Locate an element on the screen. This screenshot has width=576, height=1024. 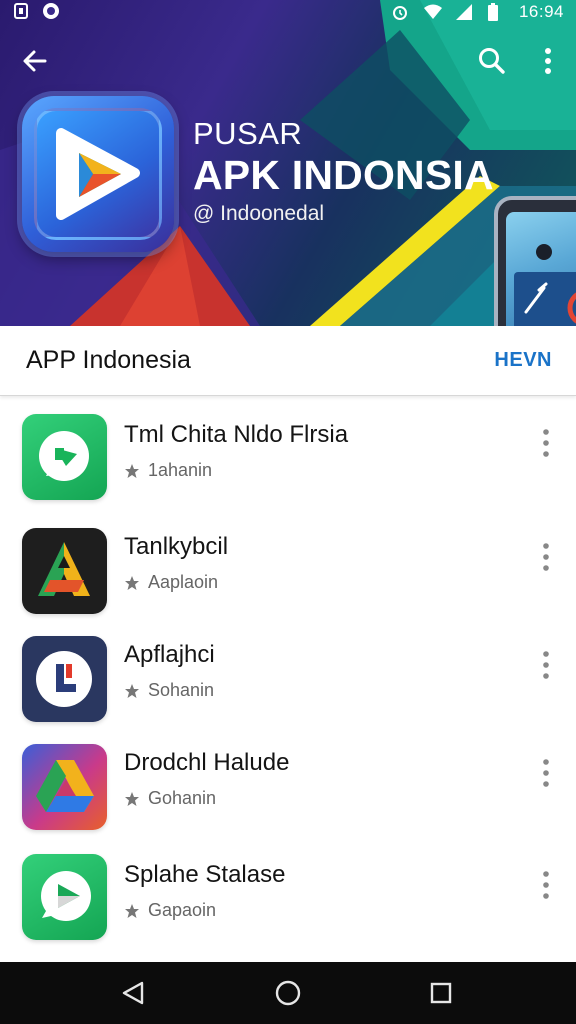
nav-recents-icon is located at coordinates (441, 993).